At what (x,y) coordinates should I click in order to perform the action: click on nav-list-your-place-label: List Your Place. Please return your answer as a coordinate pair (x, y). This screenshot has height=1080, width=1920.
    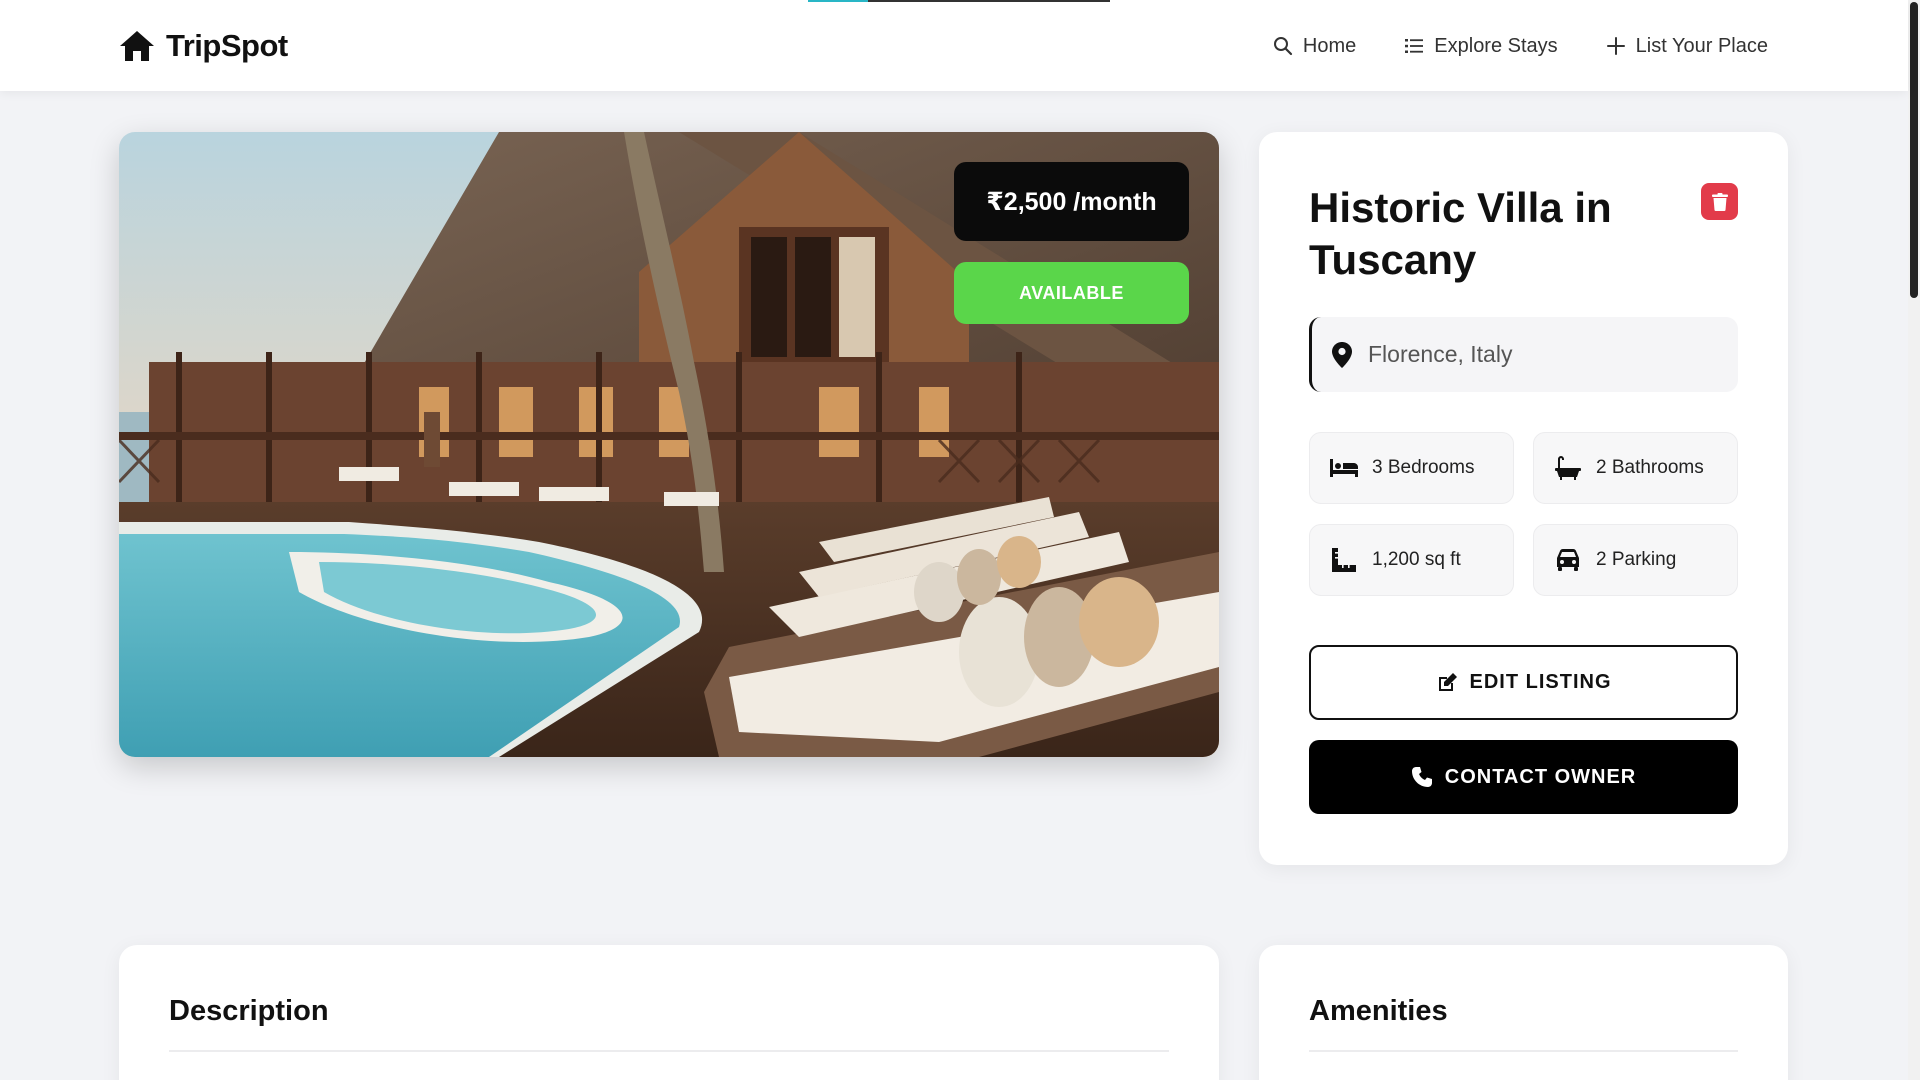
    Looking at the image, I should click on (1701, 45).